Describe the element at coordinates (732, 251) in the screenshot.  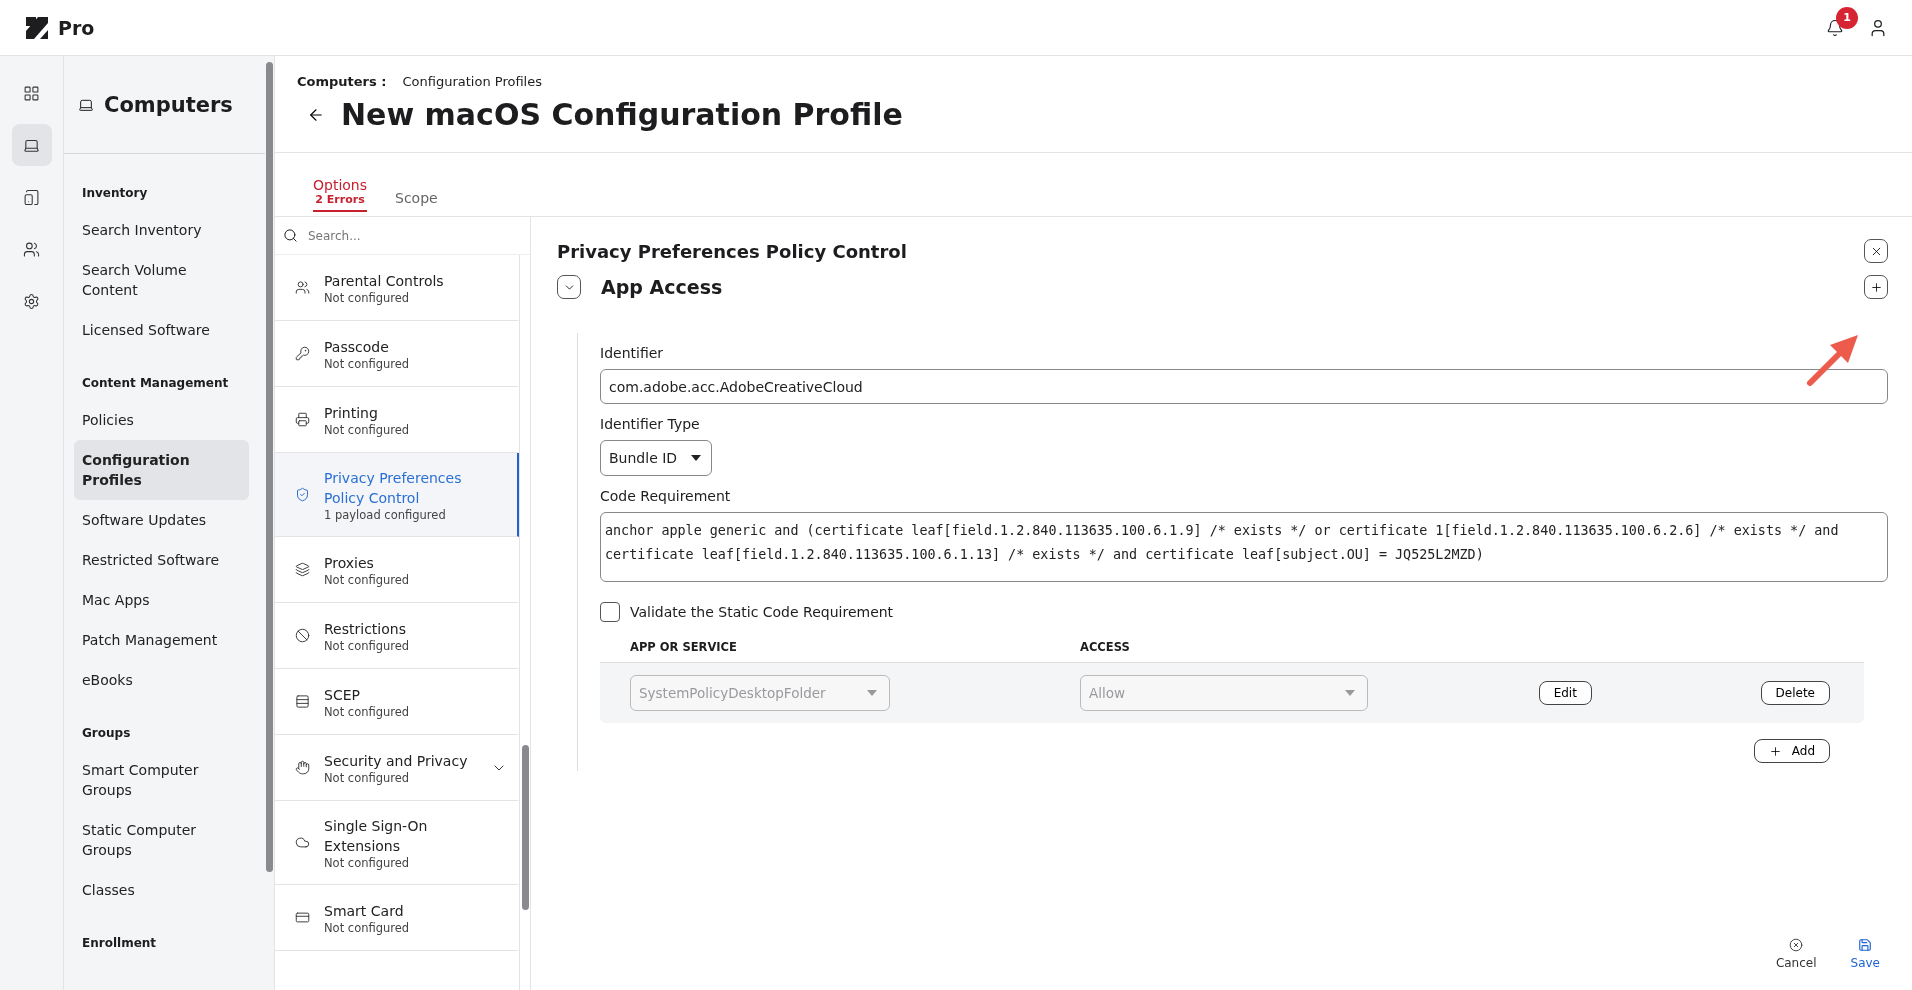
I see `panel-title: Privacy Preferences Policy Control` at that location.